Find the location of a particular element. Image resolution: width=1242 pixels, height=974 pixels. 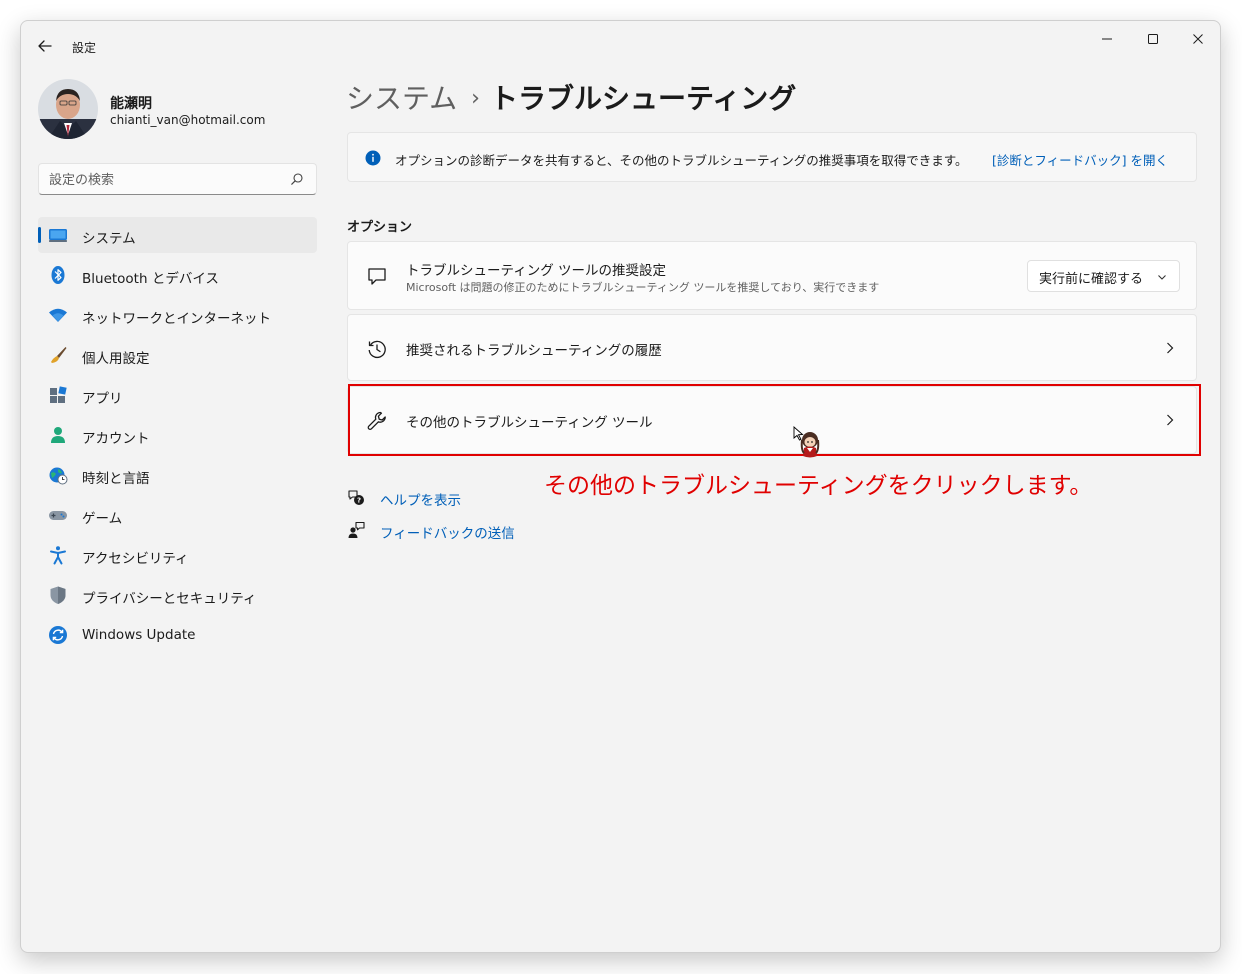

sidebar-item-label: ネットワークとインターネット is located at coordinates (176, 319).